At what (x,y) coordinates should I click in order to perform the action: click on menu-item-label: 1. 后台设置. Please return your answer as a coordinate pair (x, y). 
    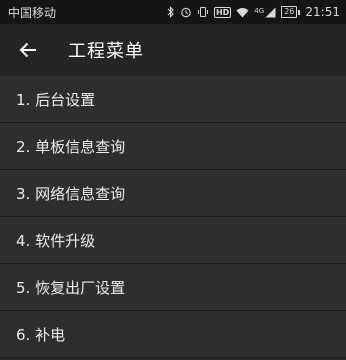
    Looking at the image, I should click on (56, 99).